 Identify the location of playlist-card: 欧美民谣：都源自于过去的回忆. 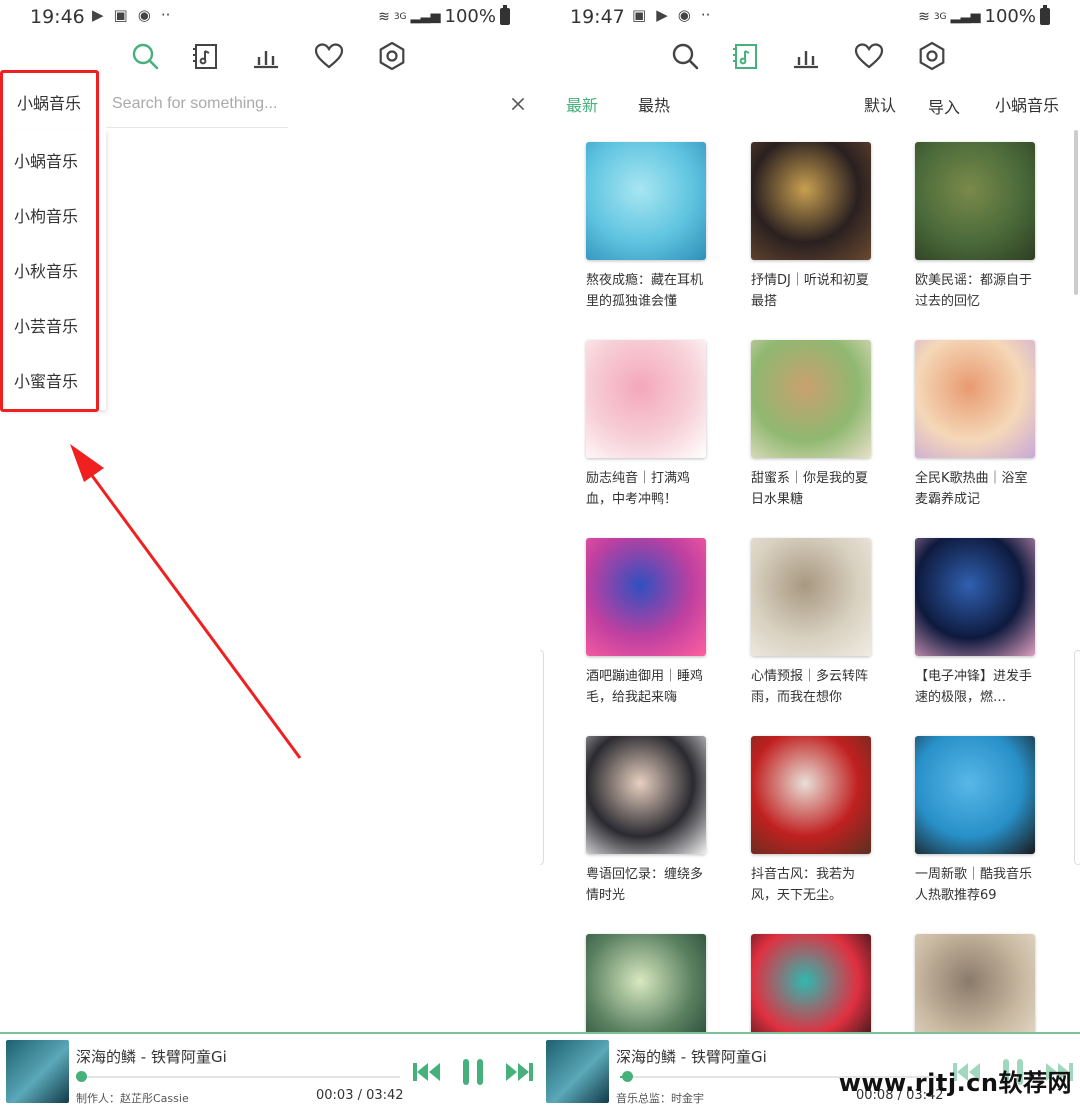
(975, 227).